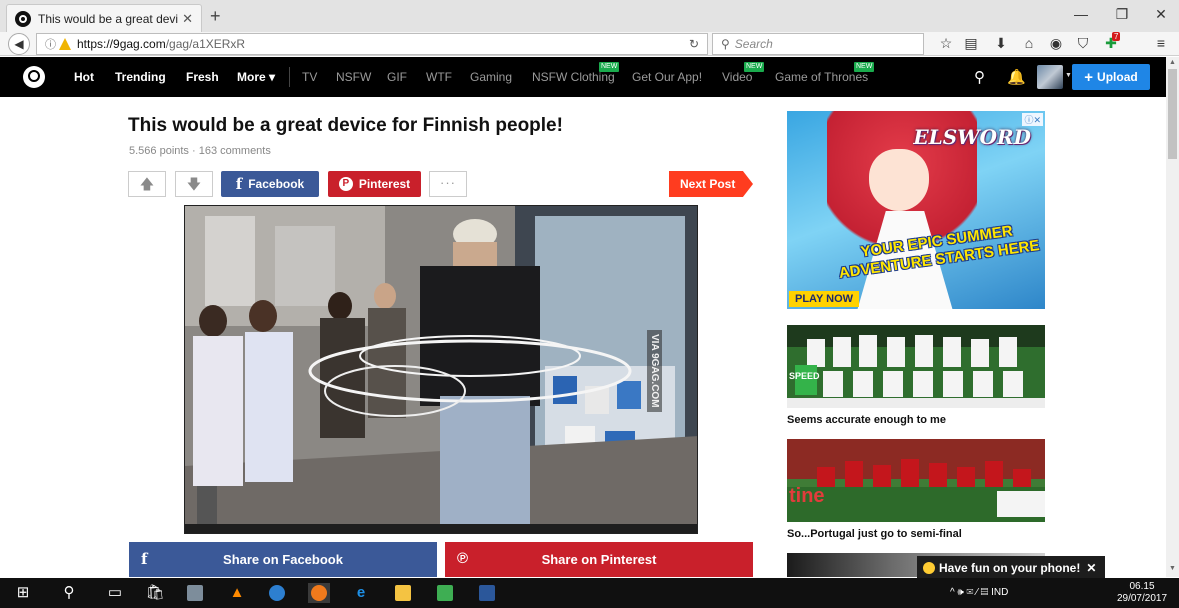  Describe the element at coordinates (1091, 568) in the screenshot. I see `toast-close-icon: ✕` at that location.